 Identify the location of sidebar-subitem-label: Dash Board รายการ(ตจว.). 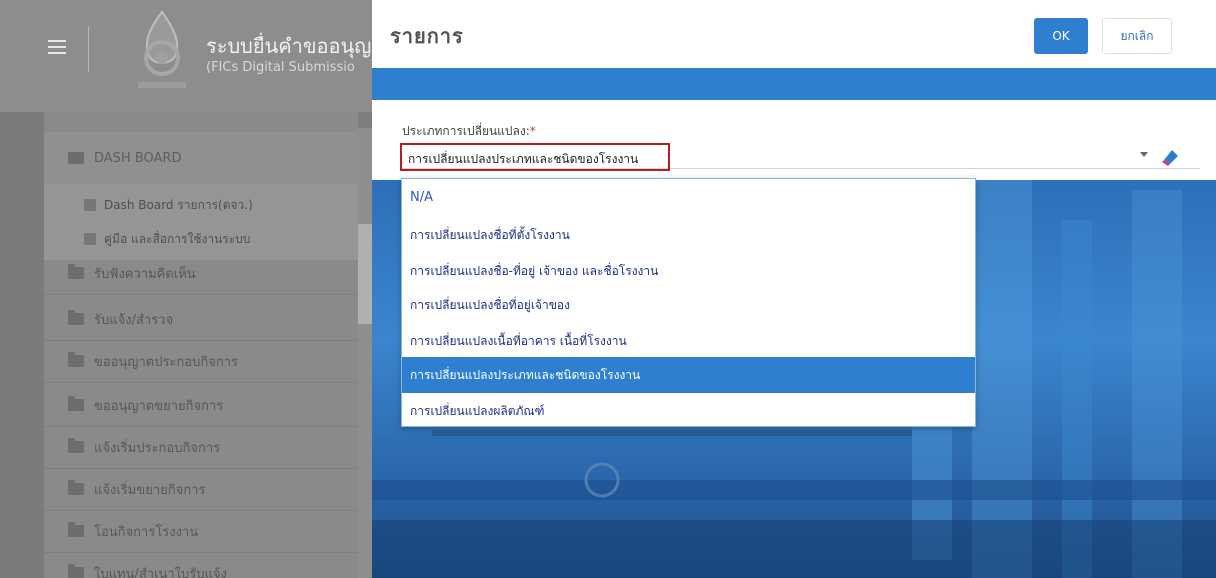
(178, 204).